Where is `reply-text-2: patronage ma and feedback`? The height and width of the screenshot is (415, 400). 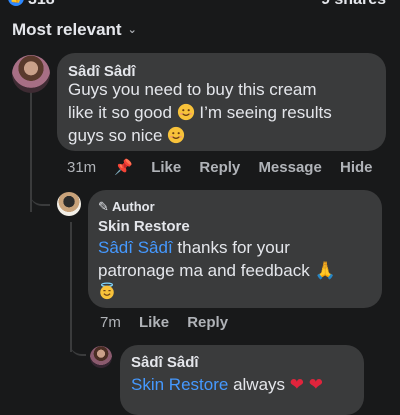
reply-text-2: patronage ma and feedback is located at coordinates (204, 270).